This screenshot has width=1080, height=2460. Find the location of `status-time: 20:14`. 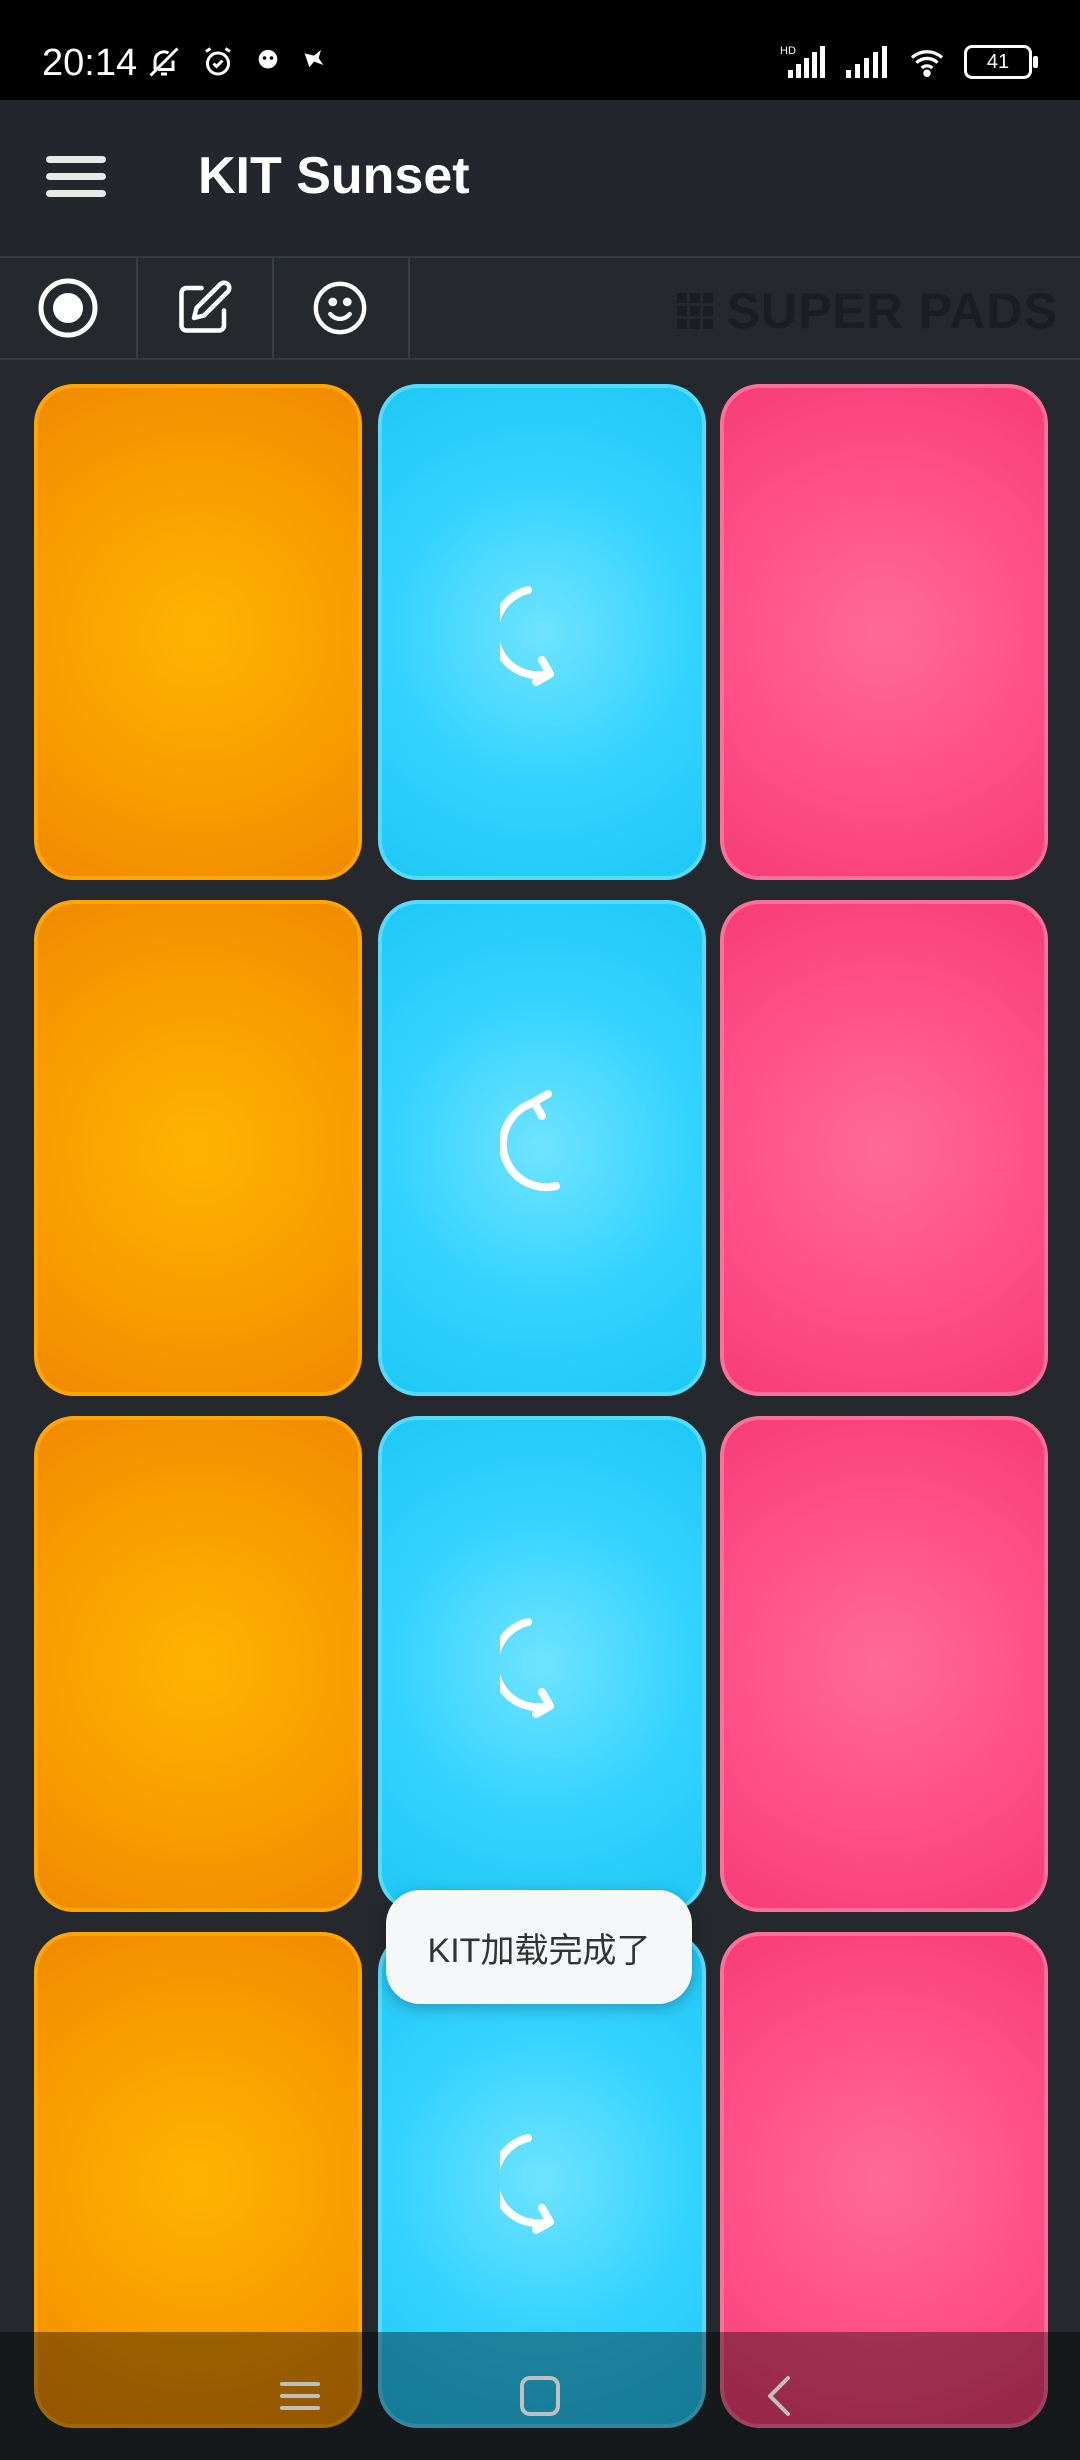

status-time: 20:14 is located at coordinates (90, 63).